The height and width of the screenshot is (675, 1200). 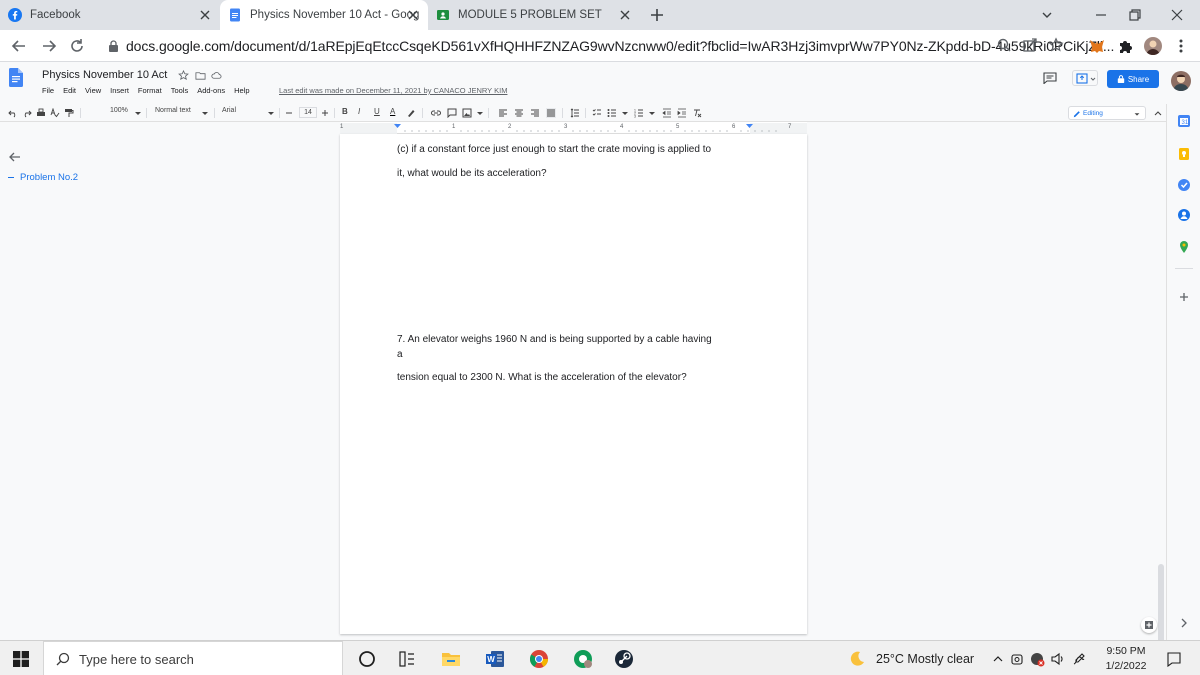 What do you see at coordinates (43, 177) in the screenshot?
I see `outline-heading: Problem No.2` at bounding box center [43, 177].